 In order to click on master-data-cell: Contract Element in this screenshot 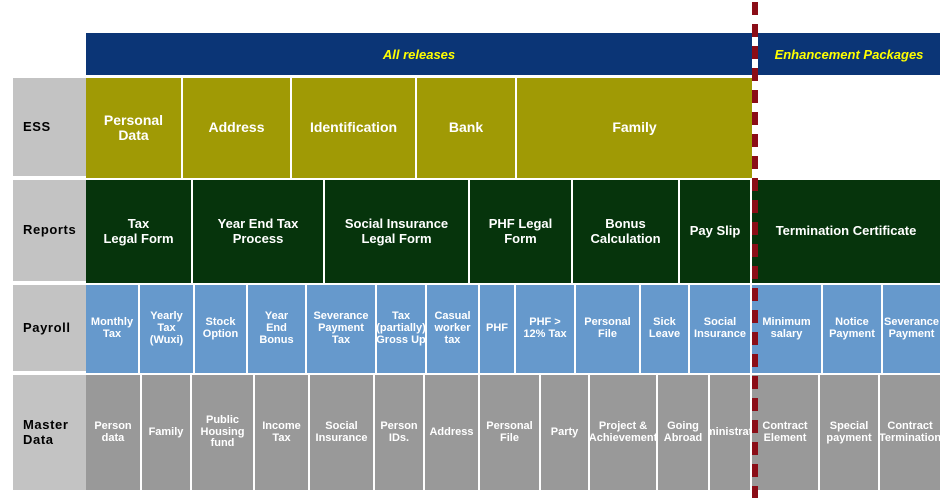, I will do `click(786, 432)`.